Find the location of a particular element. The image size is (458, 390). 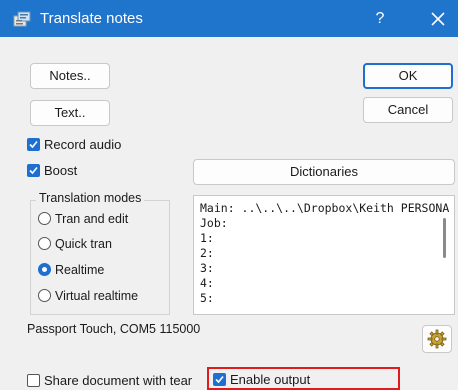

dialog-title: Translate notes is located at coordinates (91, 18).